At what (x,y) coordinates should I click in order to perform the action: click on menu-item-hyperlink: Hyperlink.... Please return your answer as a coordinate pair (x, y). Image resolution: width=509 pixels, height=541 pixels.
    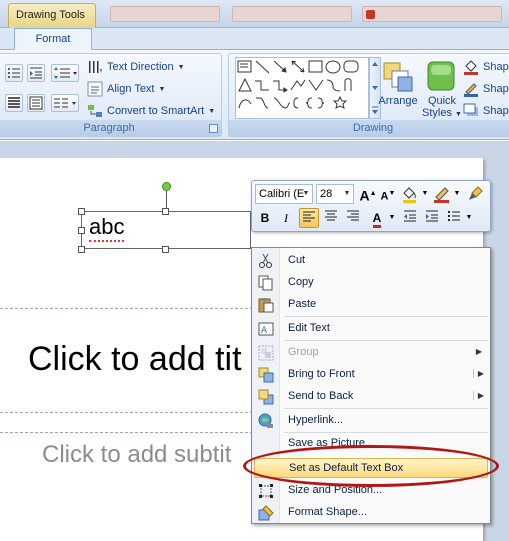
    Looking at the image, I should click on (371, 421).